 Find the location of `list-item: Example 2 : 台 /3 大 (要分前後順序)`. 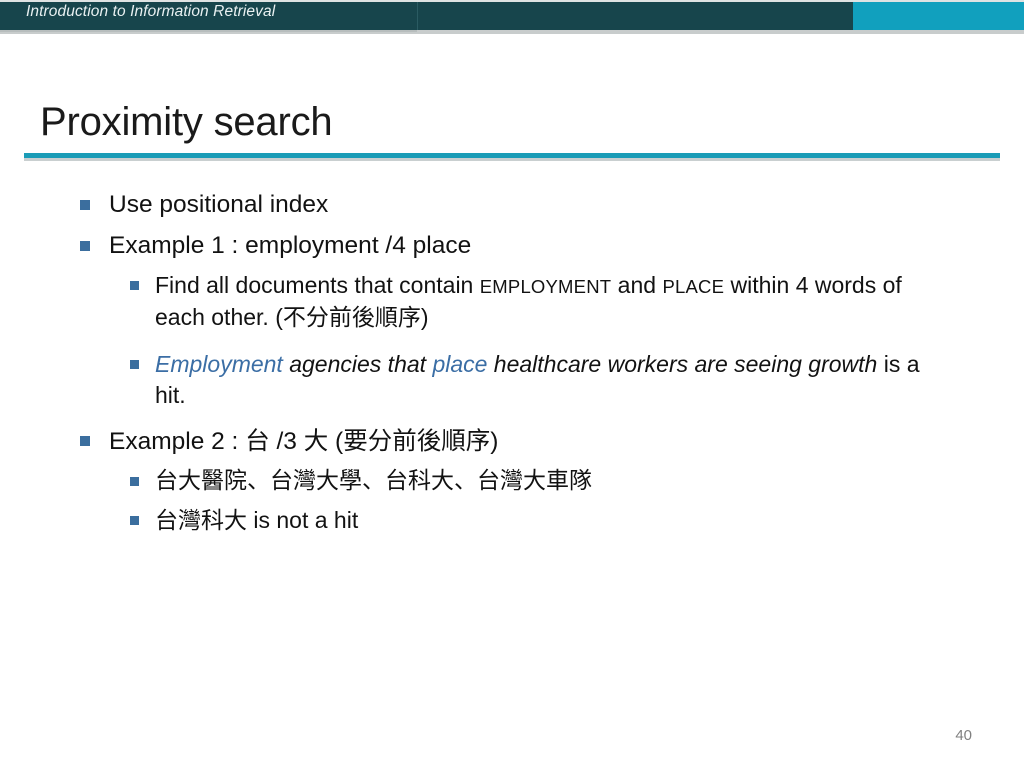

list-item: Example 2 : 台 /3 大 (要分前後順序) is located at coordinates (512, 441).